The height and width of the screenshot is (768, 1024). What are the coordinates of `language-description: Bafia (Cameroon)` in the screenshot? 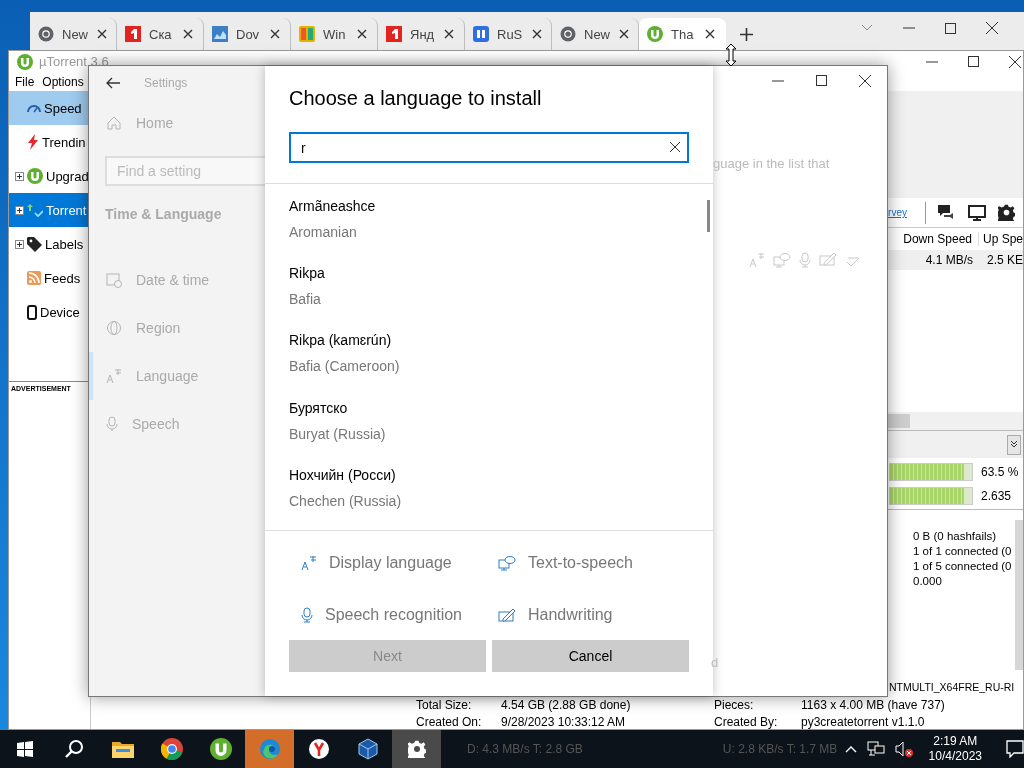 It's located at (345, 366).